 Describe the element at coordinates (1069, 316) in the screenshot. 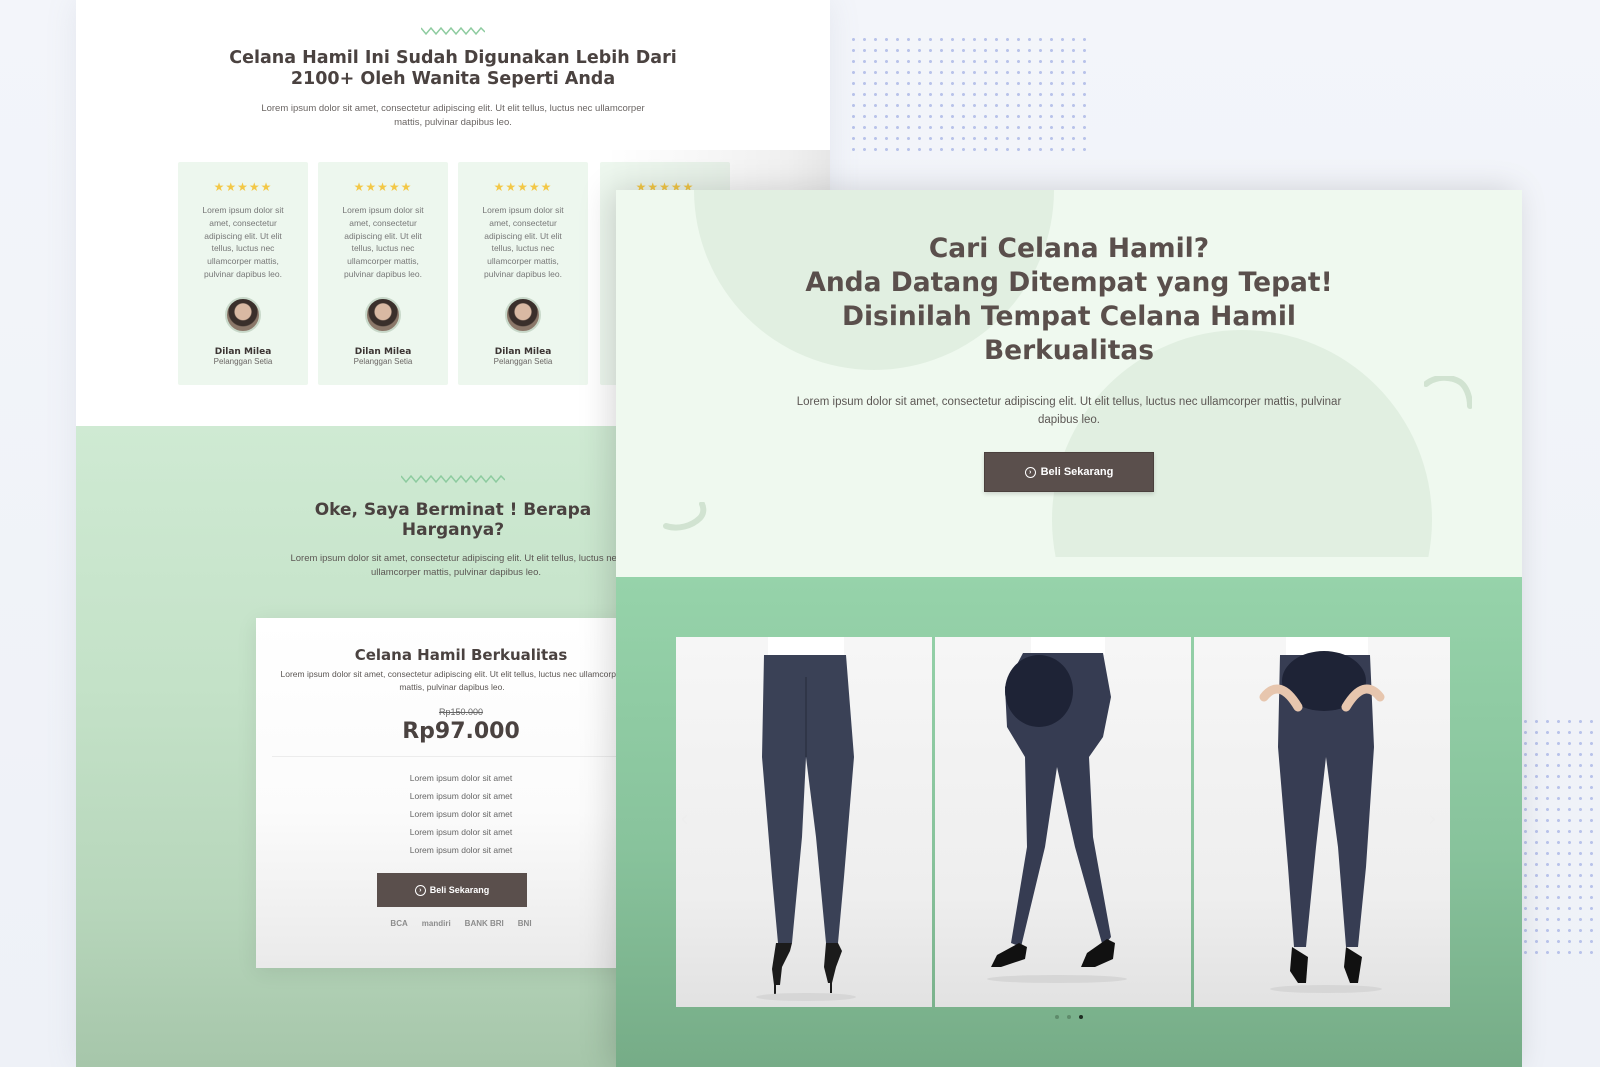

I see `hero-title-line: Disinilah Tempat Celana Hamil` at that location.